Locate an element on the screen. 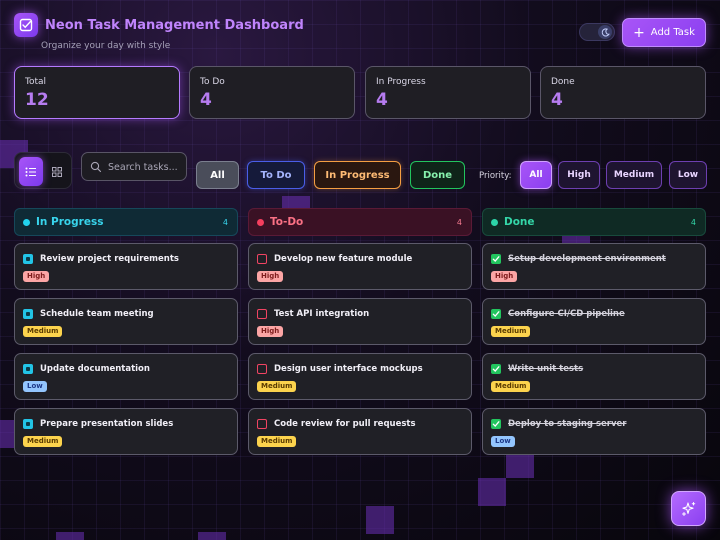 Image resolution: width=720 pixels, height=540 pixels. task-card: Deploy to staging server Low is located at coordinates (594, 431).